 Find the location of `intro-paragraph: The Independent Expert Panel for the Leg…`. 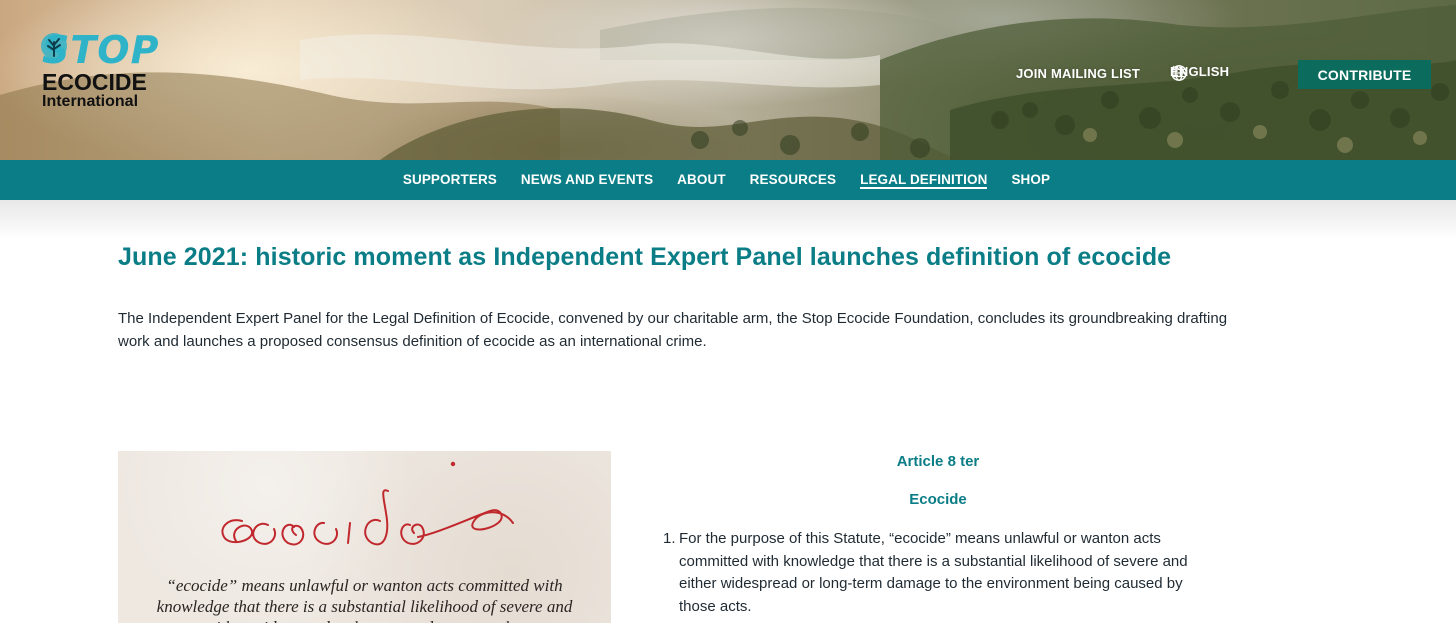

intro-paragraph: The Independent Expert Panel for the Leg… is located at coordinates (673, 330).